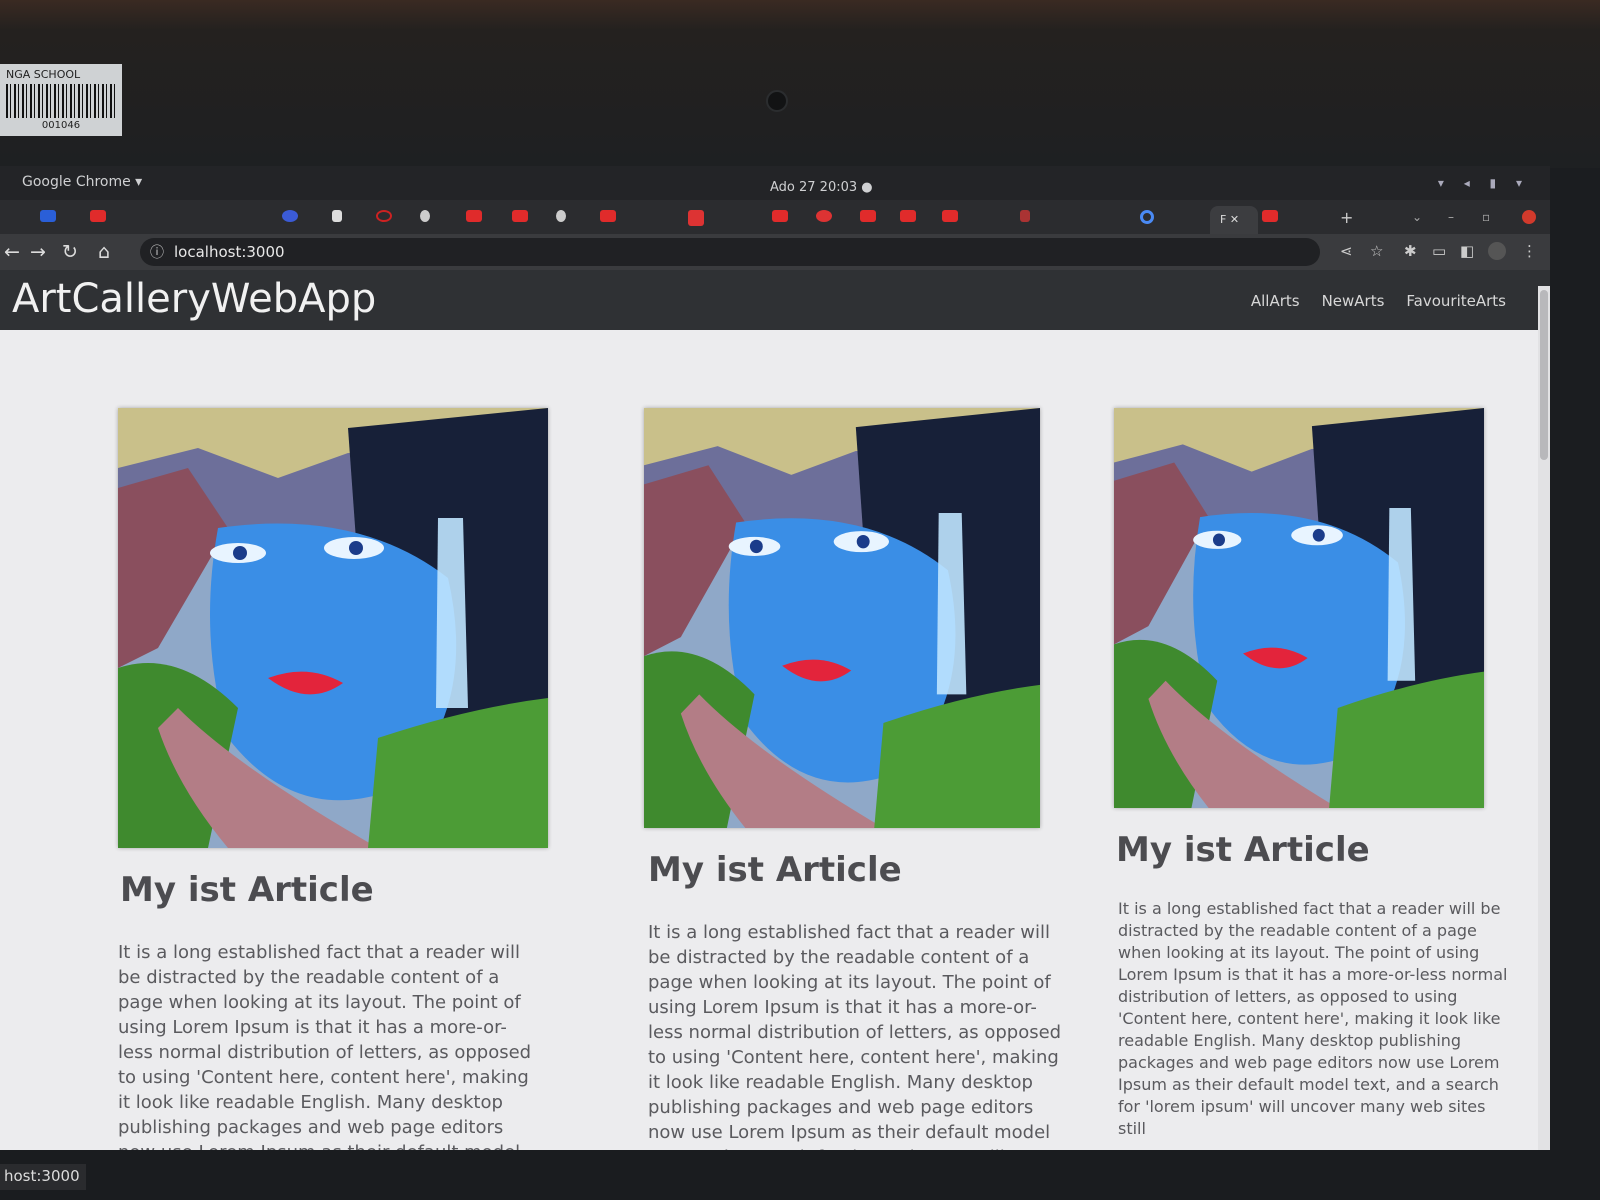  I want to click on reload-icon: ↻, so click(70, 252).